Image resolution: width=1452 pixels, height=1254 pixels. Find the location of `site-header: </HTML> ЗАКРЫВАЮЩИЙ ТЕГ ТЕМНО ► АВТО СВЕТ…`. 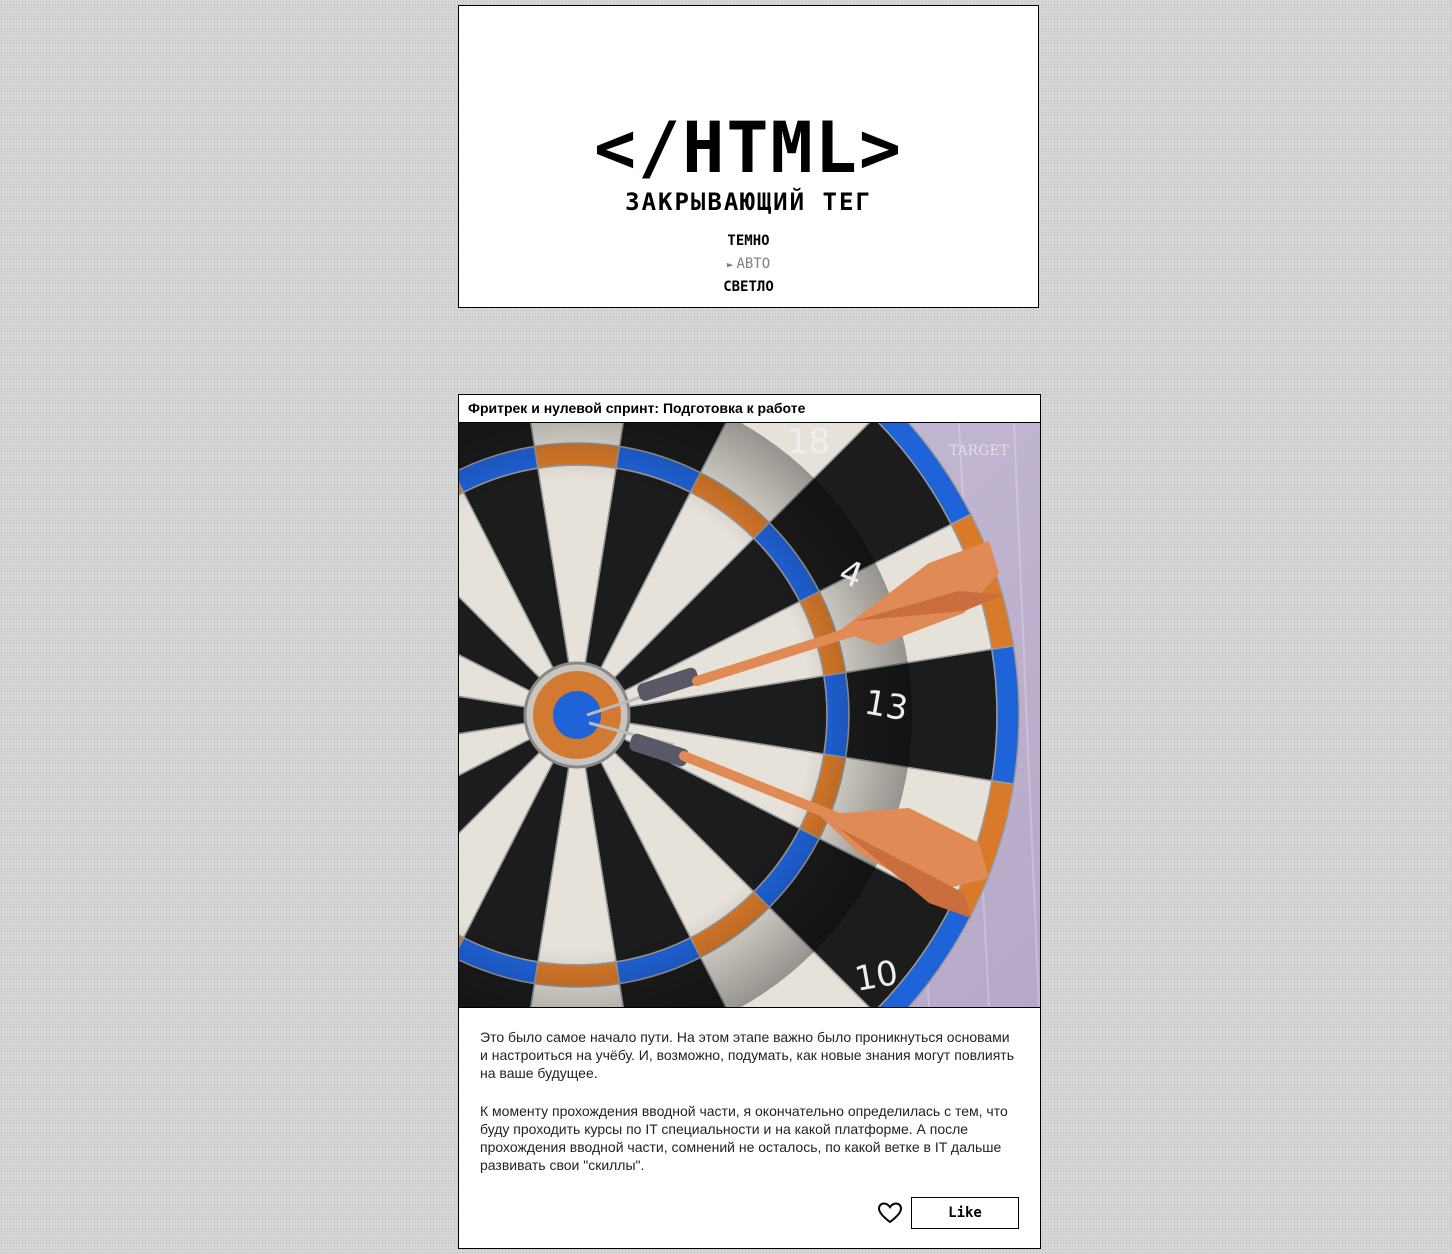

site-header: </HTML> ЗАКРЫВАЮЩИЙ ТЕГ ТЕМНО ► АВТО СВЕТ… is located at coordinates (748, 156).